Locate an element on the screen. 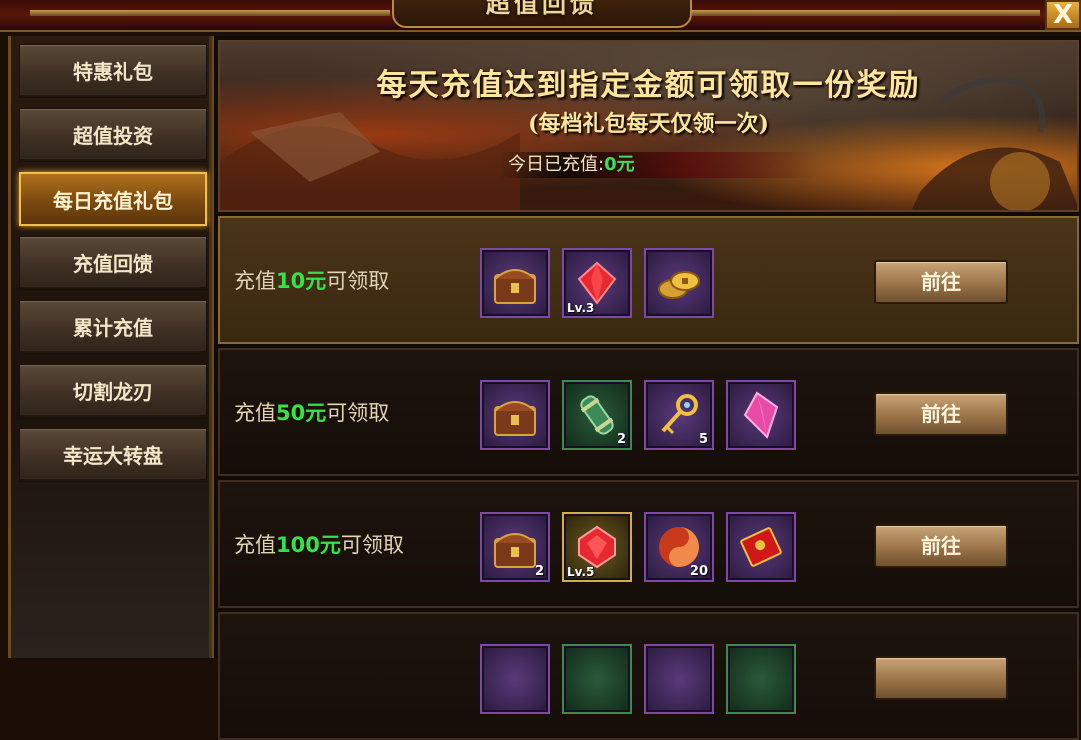 Image resolution: width=1081 pixels, height=740 pixels. tier-requirement: 充值 100元 可领取 is located at coordinates (319, 544).